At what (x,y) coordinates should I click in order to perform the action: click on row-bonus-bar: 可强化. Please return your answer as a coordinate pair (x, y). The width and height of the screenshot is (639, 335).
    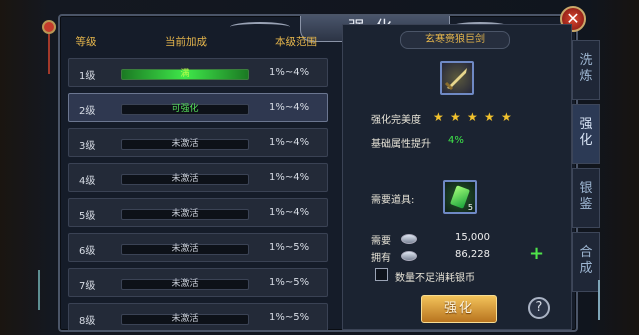
    Looking at the image, I should click on (185, 109).